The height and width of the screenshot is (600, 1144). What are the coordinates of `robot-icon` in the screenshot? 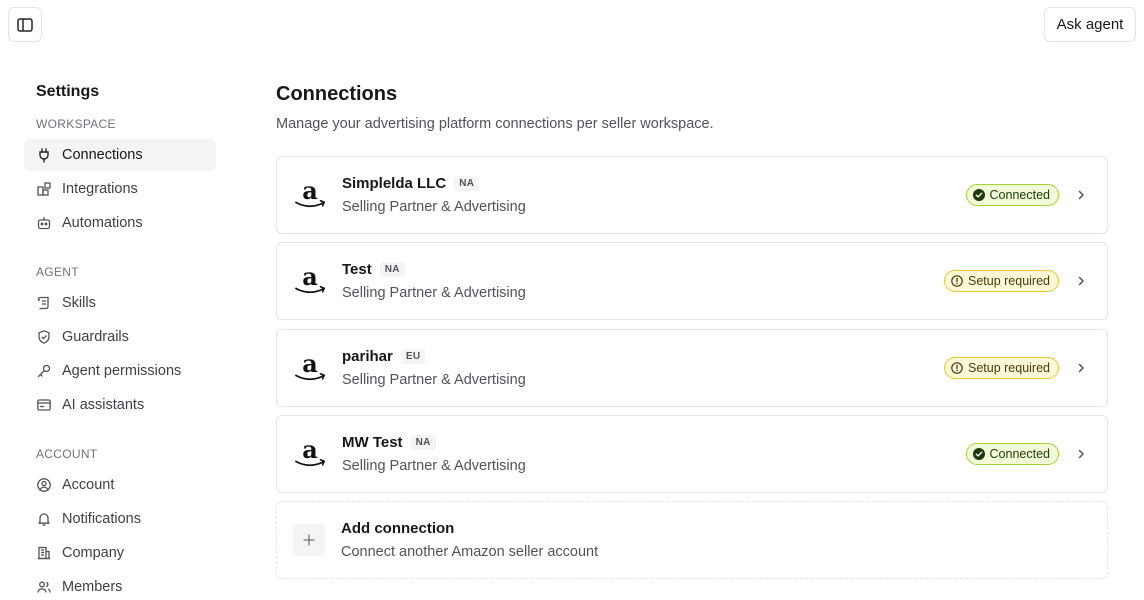 It's located at (44, 223).